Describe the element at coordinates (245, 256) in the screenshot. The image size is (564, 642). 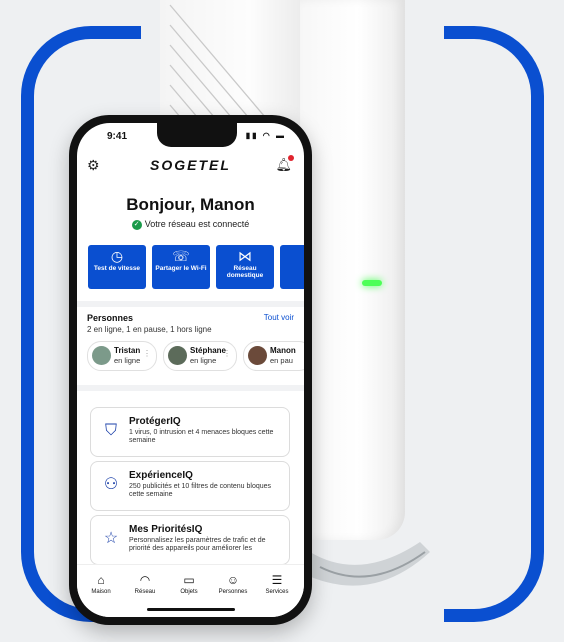
I see `network-icon: ⋈` at that location.